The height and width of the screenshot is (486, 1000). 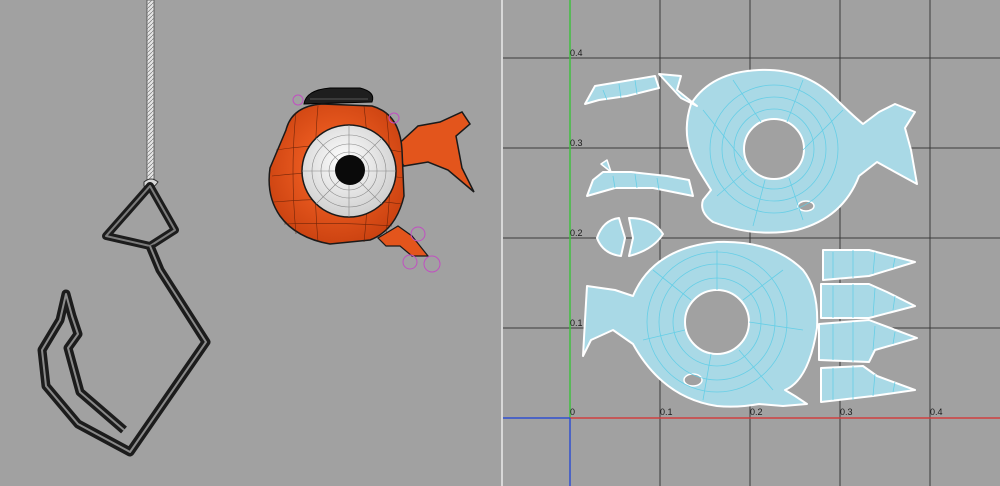 What do you see at coordinates (576, 323) in the screenshot?
I see `v-tick-0-1: 0.1` at bounding box center [576, 323].